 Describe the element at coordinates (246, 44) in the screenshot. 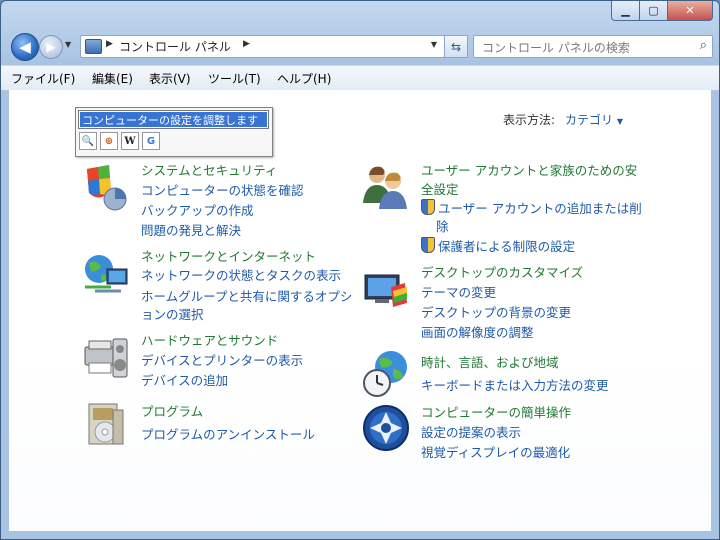

I see `breadcrumb-chevron-icon: ▶` at that location.